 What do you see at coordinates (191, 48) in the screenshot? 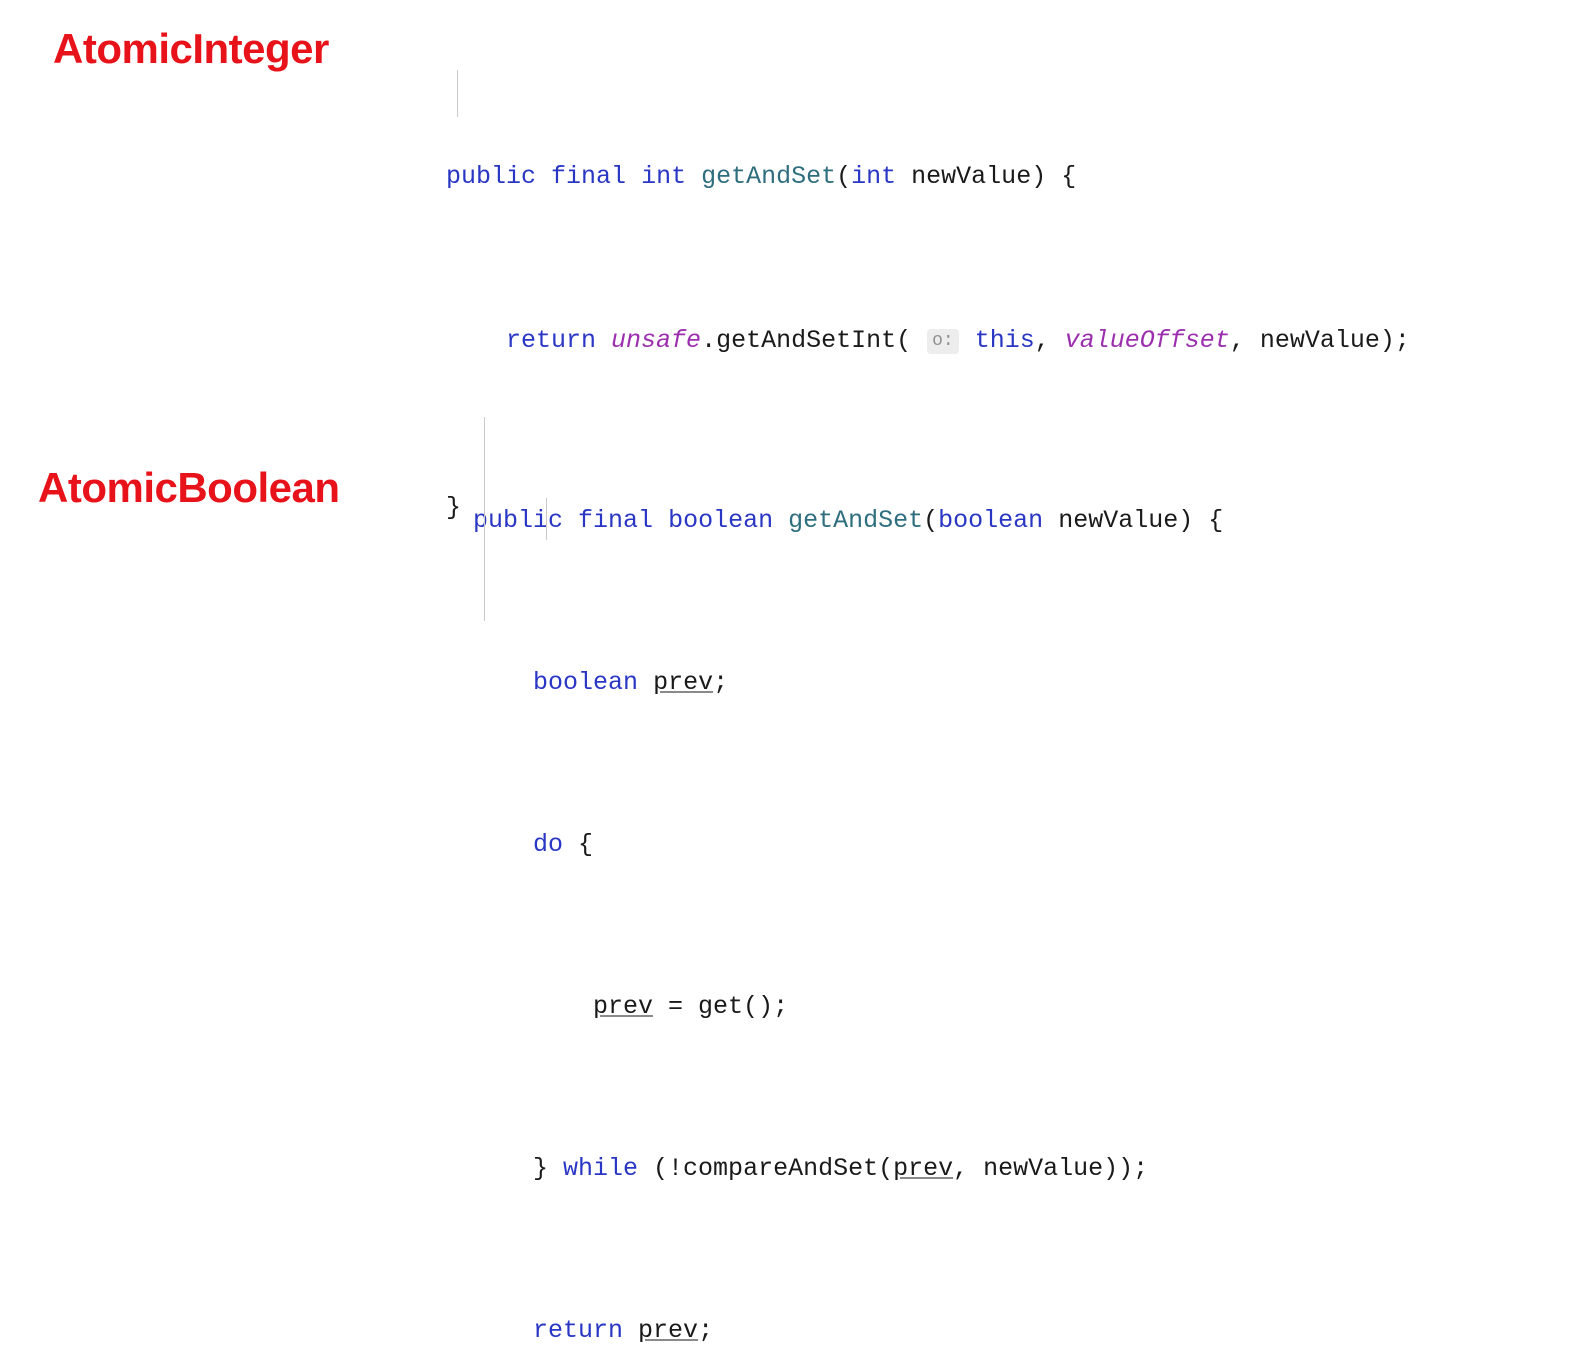
I see `section-label-atomic-integer: AtomicInteger` at bounding box center [191, 48].